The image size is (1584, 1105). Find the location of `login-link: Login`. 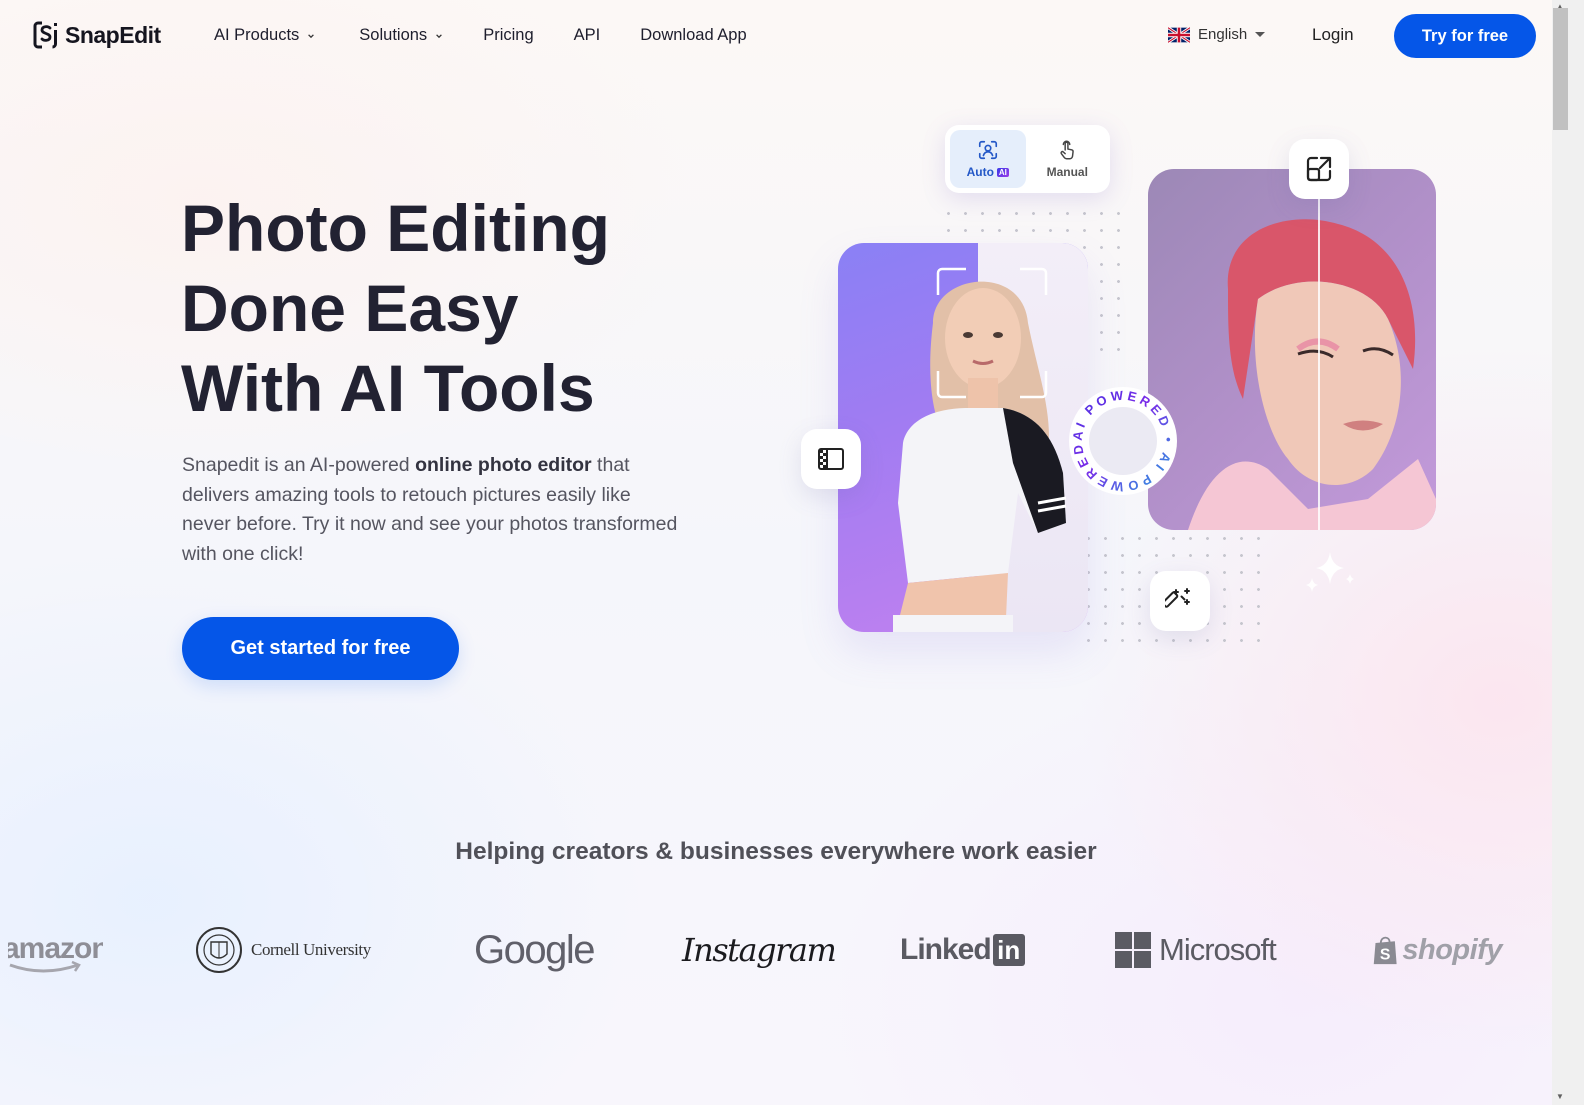

login-link: Login is located at coordinates (1333, 35).